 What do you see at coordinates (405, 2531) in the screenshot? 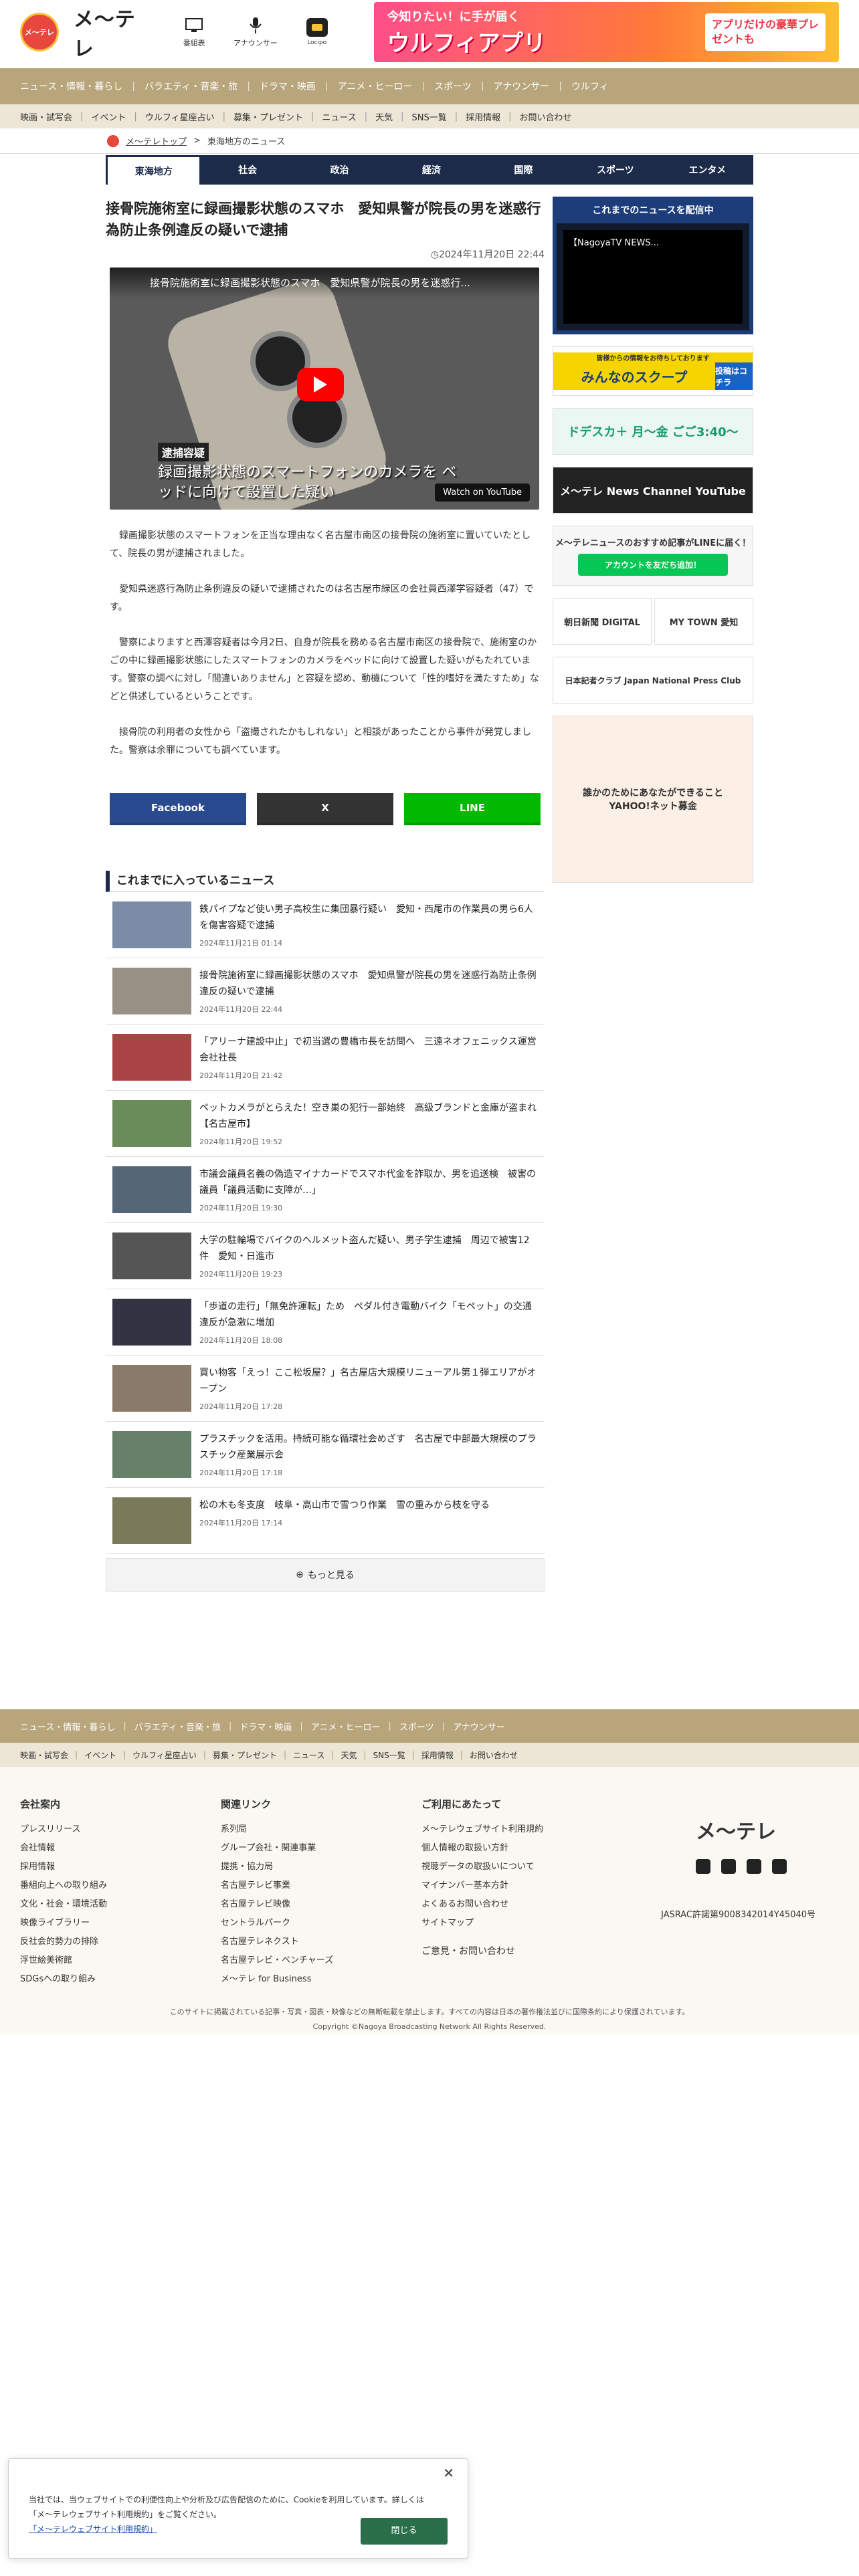
I see `cookie-close-button: 閉じる` at bounding box center [405, 2531].